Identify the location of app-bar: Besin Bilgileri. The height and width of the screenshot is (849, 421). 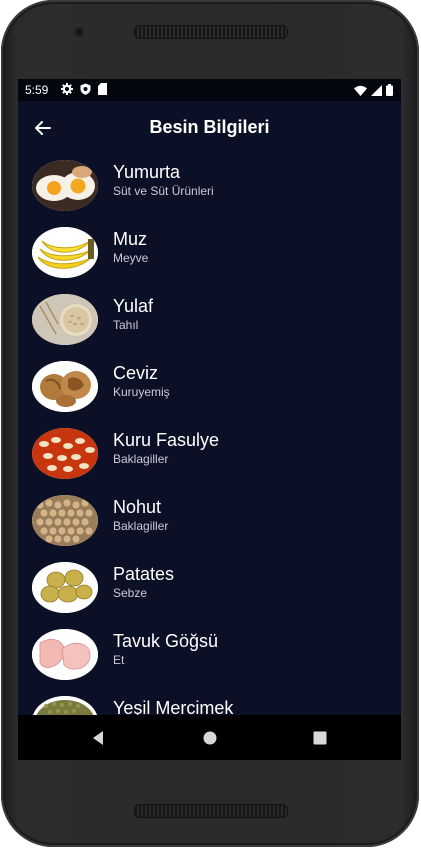
(209, 127).